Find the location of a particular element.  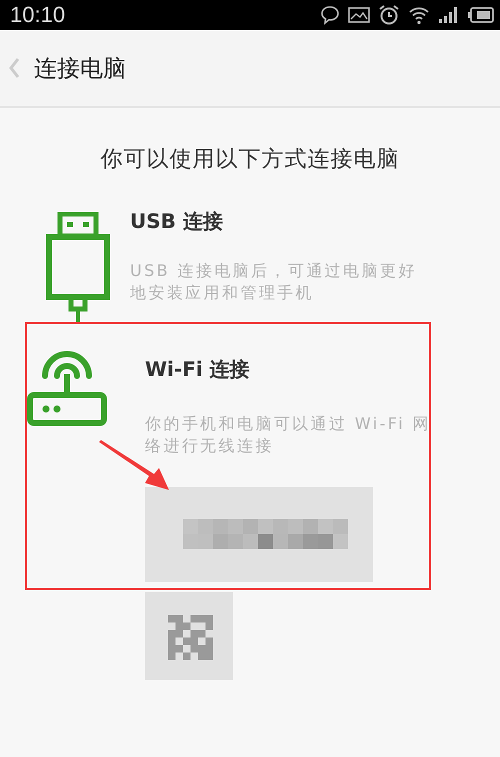

option-title: Wi-Fi 连接 is located at coordinates (198, 369).